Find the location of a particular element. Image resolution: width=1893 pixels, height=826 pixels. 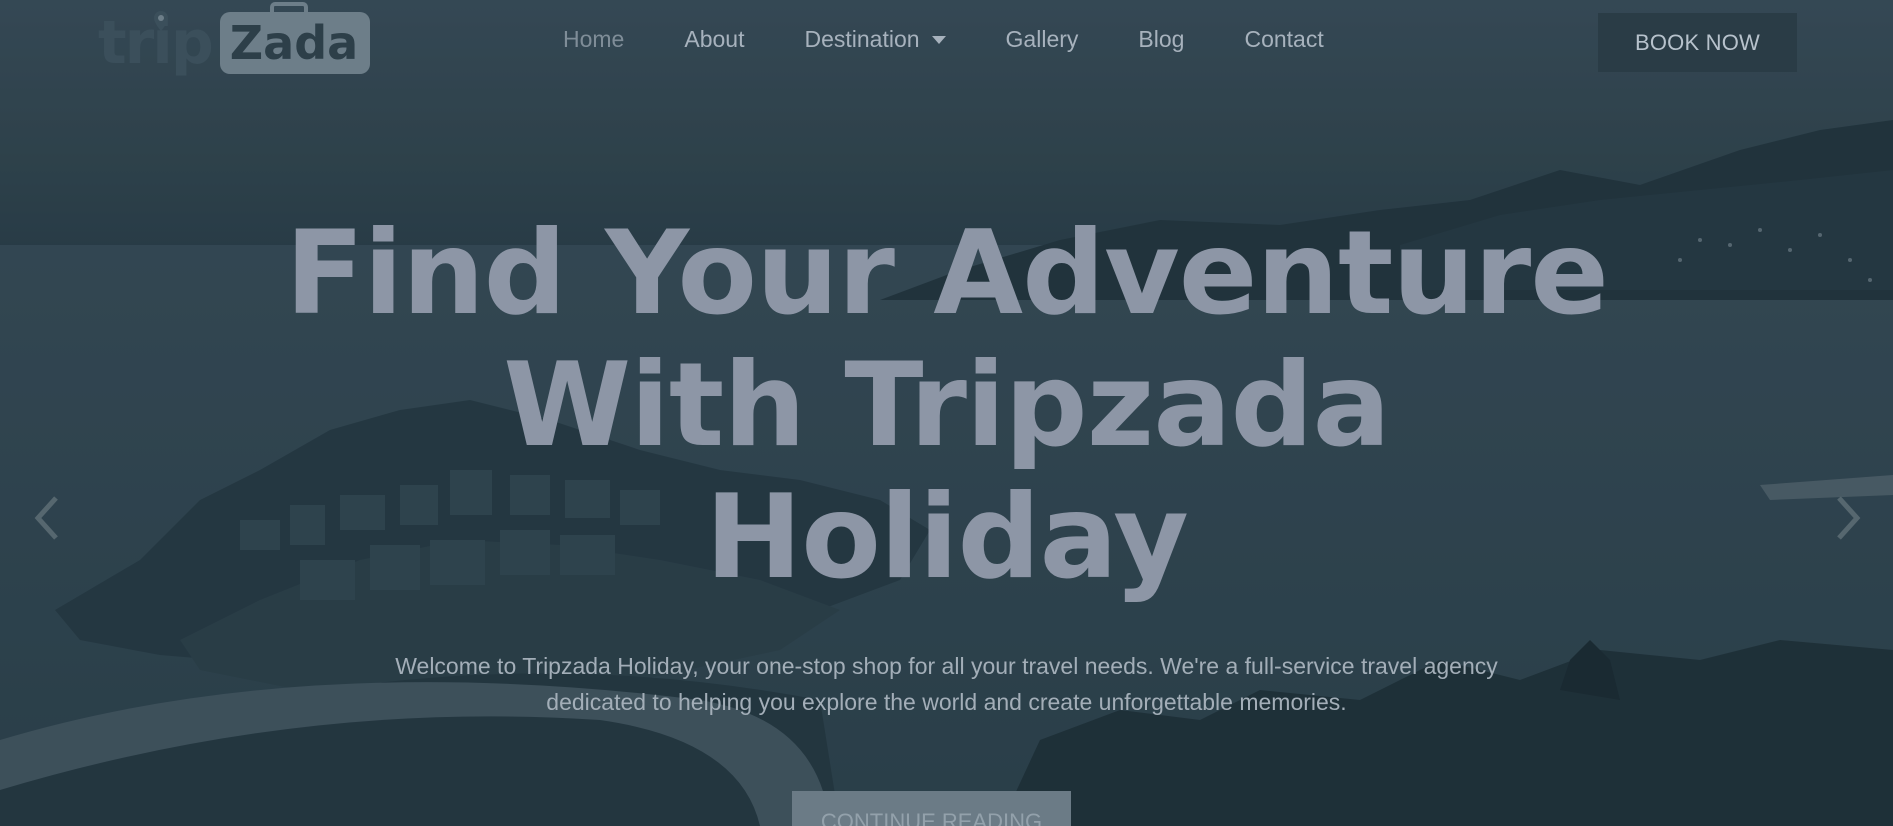

nav-item-label: Home is located at coordinates (594, 39).